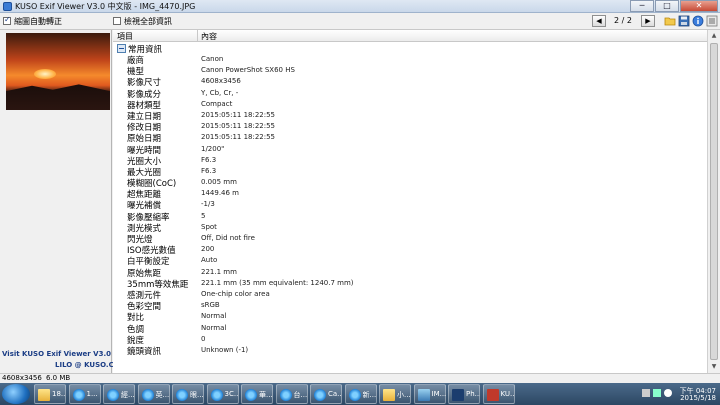 The image size is (720, 405). What do you see at coordinates (410, 116) in the screenshot?
I see `table-row: 建立日期 2015:05:11 18:22:55` at bounding box center [410, 116].